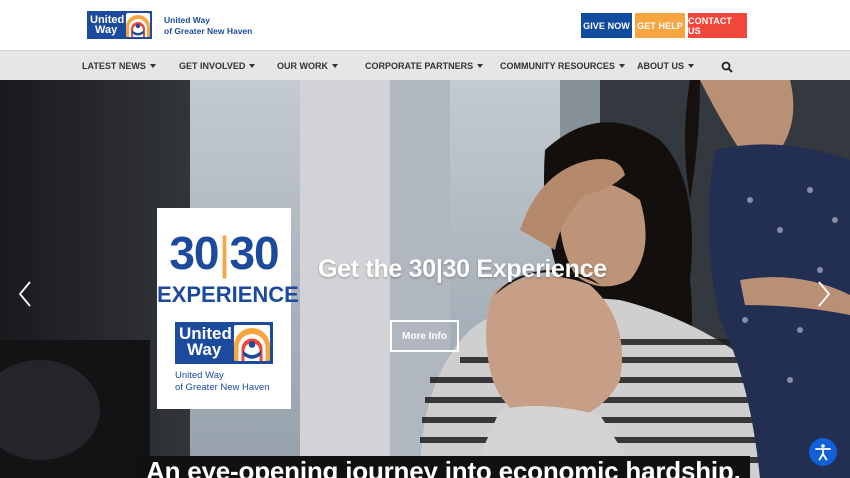 The image size is (850, 478). What do you see at coordinates (462, 269) in the screenshot?
I see `hero-title: Get the 30|30 Experience` at bounding box center [462, 269].